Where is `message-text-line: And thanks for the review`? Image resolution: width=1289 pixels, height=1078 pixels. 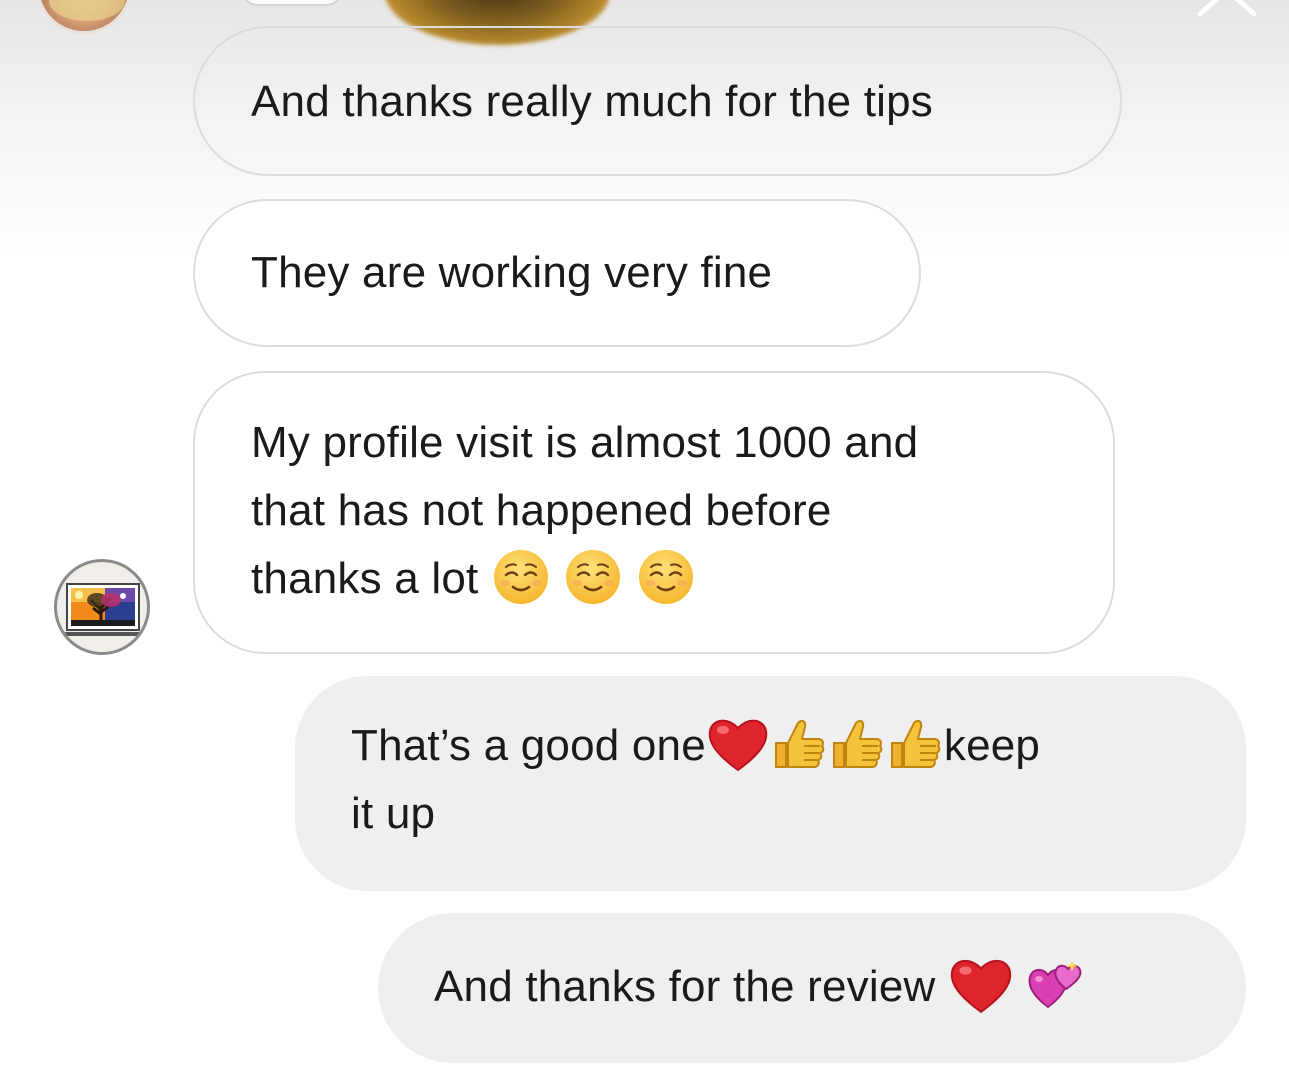
message-text-line: And thanks for the review is located at coordinates (840, 987).